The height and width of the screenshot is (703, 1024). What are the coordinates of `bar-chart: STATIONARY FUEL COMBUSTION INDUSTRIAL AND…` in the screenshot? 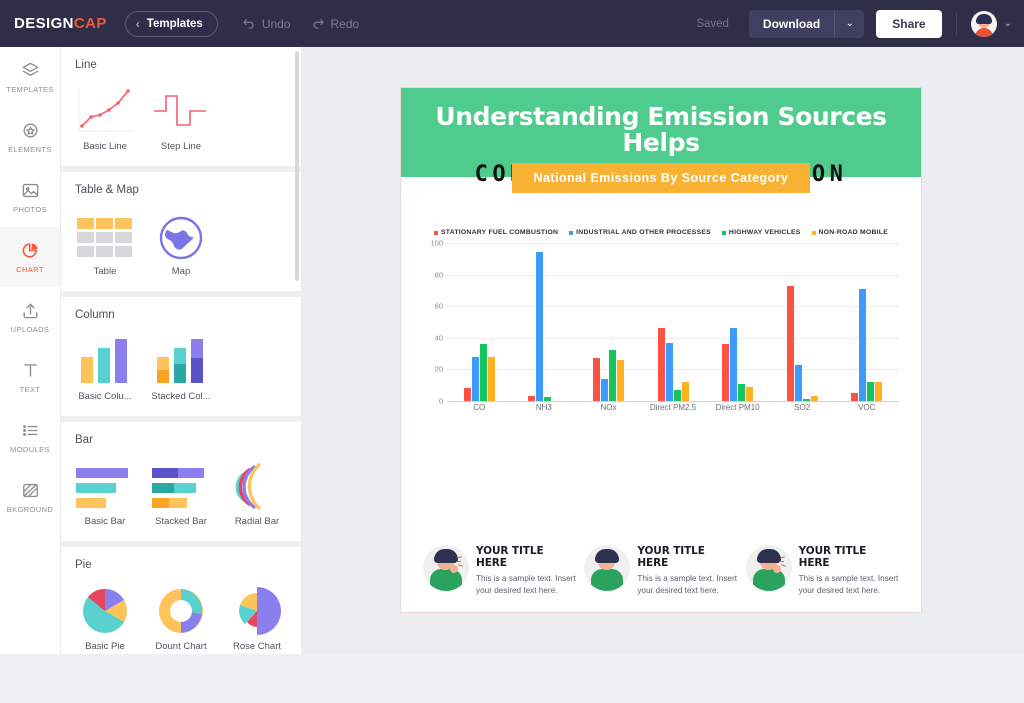 It's located at (661, 329).